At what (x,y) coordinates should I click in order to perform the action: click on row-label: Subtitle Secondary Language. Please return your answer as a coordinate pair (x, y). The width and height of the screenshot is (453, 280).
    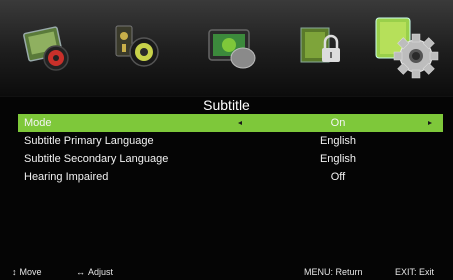
    Looking at the image, I should click on (96, 159).